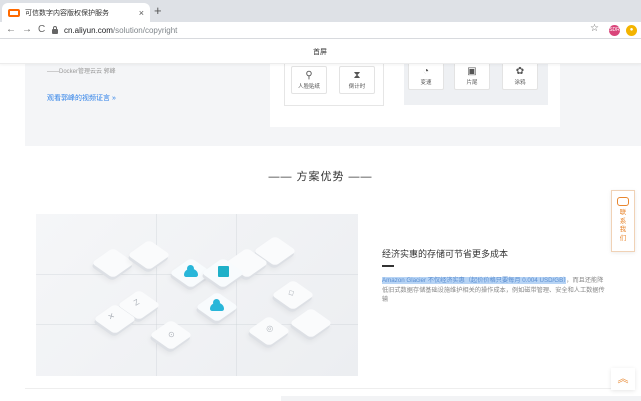 This screenshot has height=401, width=641. Describe the element at coordinates (14, 12) in the screenshot. I see `aliyun-favicon-icon` at that location.